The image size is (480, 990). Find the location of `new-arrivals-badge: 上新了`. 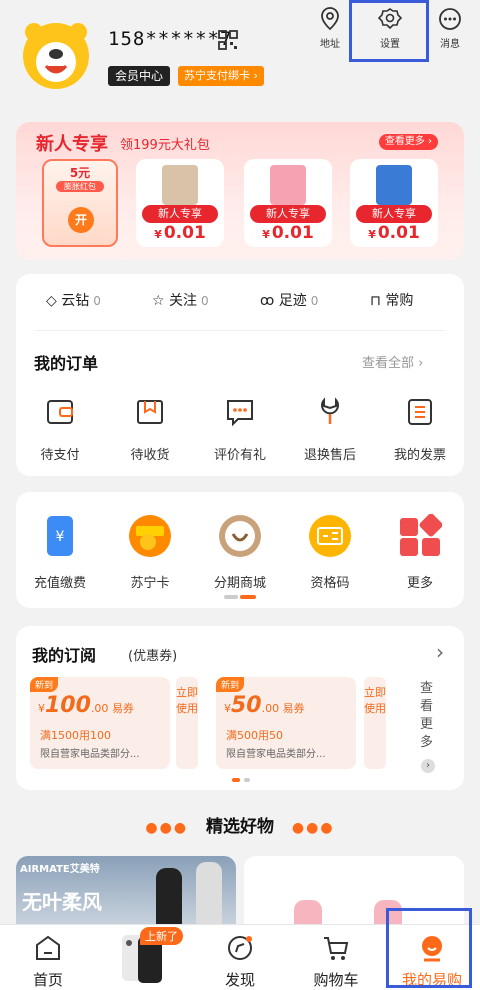

new-arrivals-badge: 上新了 is located at coordinates (161, 936).